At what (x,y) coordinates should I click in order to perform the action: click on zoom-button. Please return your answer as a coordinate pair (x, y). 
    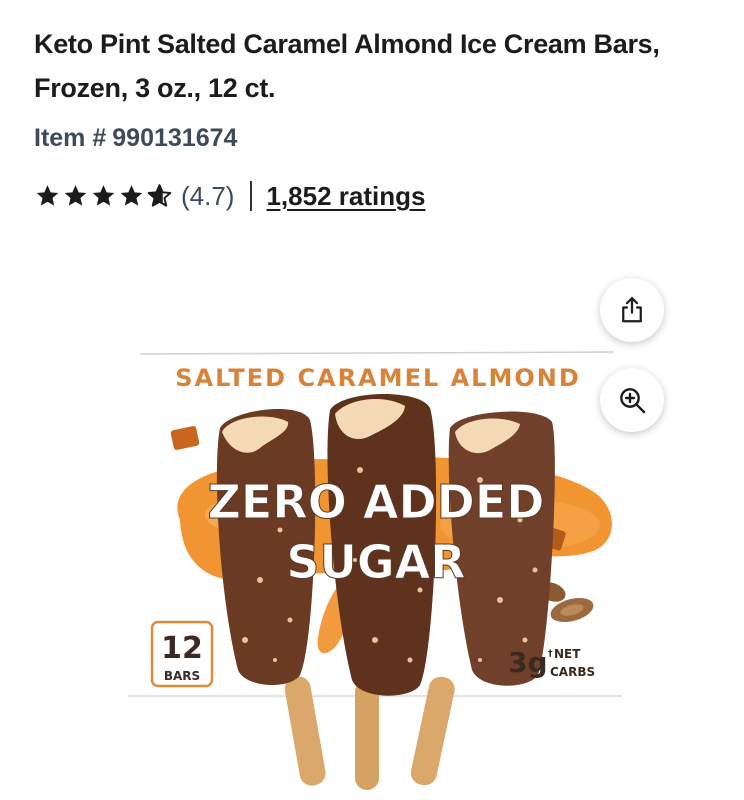
    Looking at the image, I should click on (632, 400).